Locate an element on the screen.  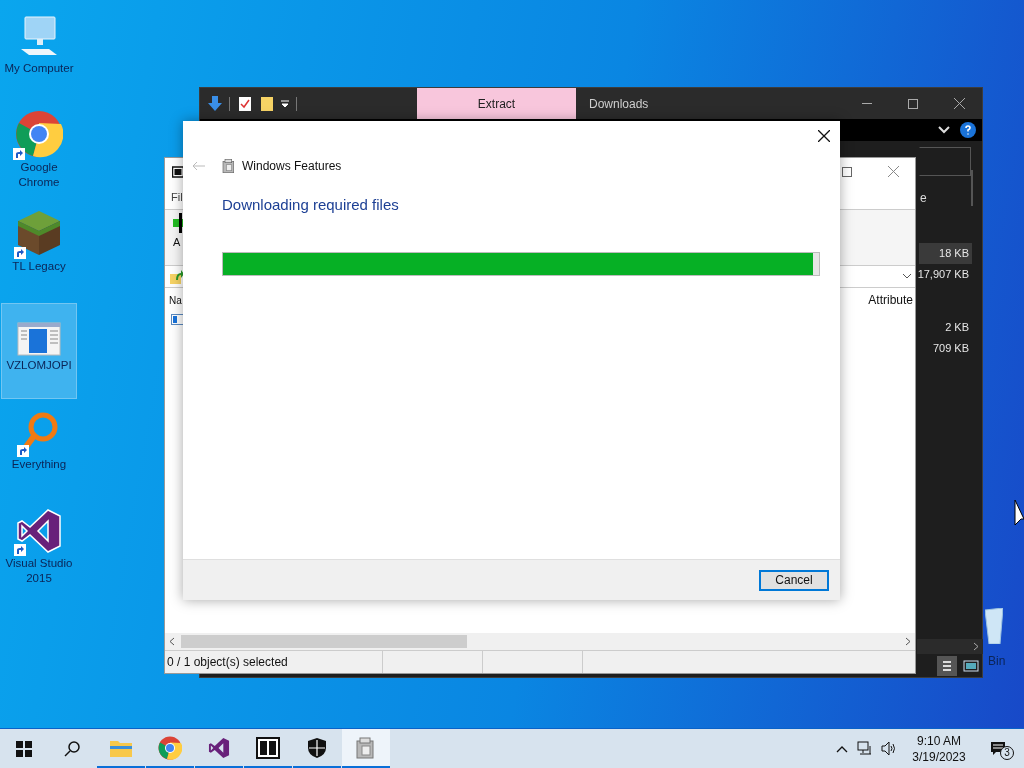
toolbar-label: A is located at coordinates (177, 242).